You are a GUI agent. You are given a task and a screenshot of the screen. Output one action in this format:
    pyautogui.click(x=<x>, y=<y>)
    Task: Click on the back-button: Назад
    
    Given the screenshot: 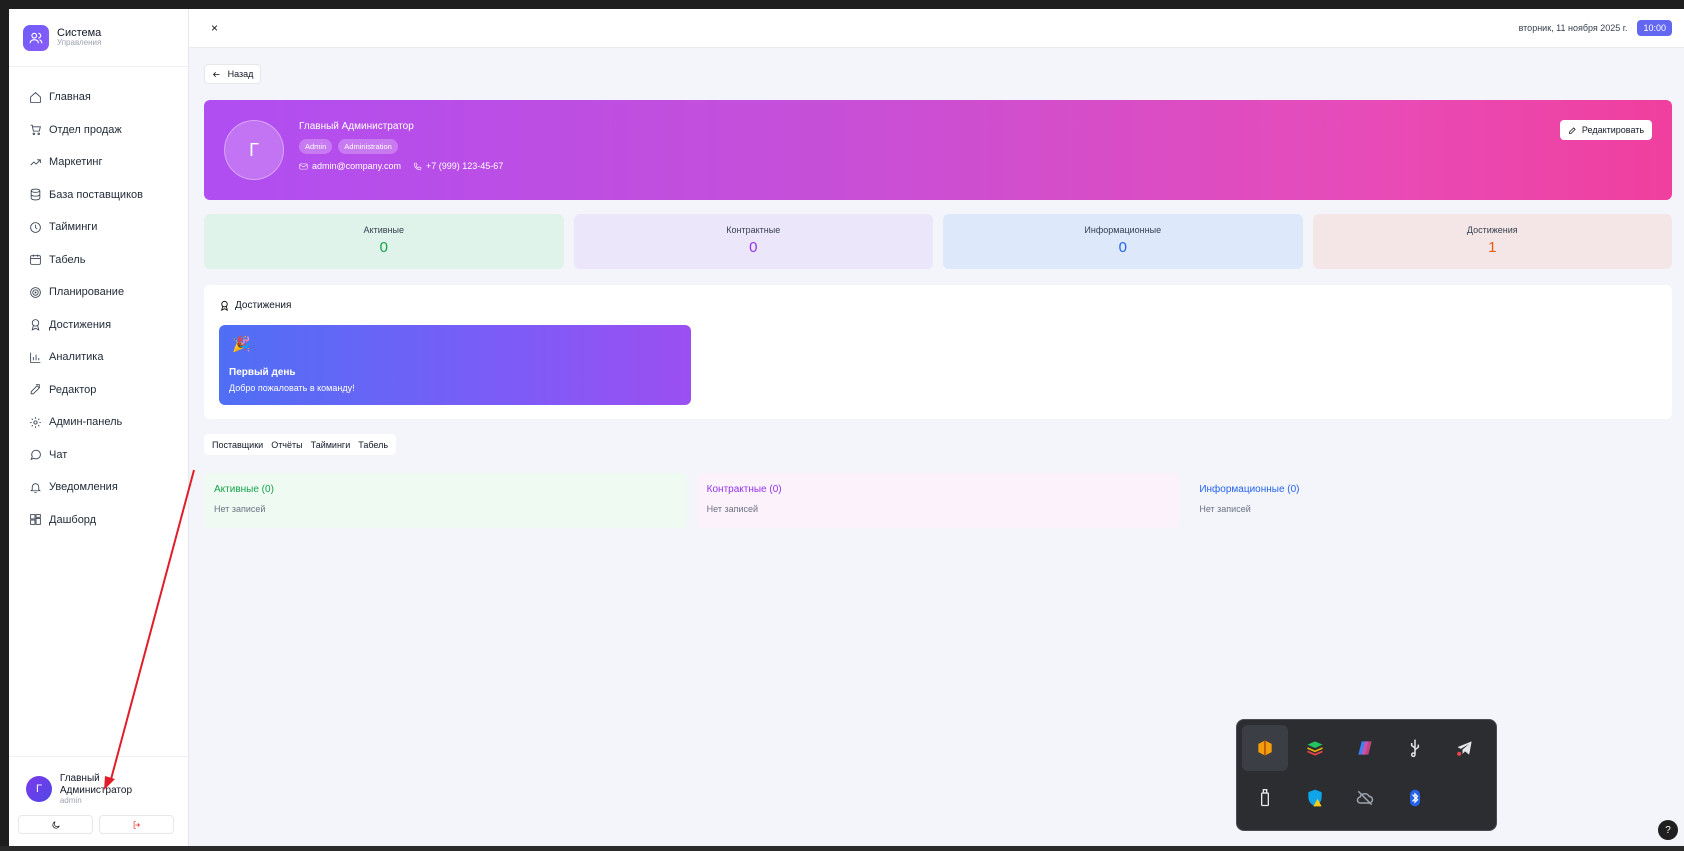 What is the action you would take?
    pyautogui.click(x=232, y=74)
    